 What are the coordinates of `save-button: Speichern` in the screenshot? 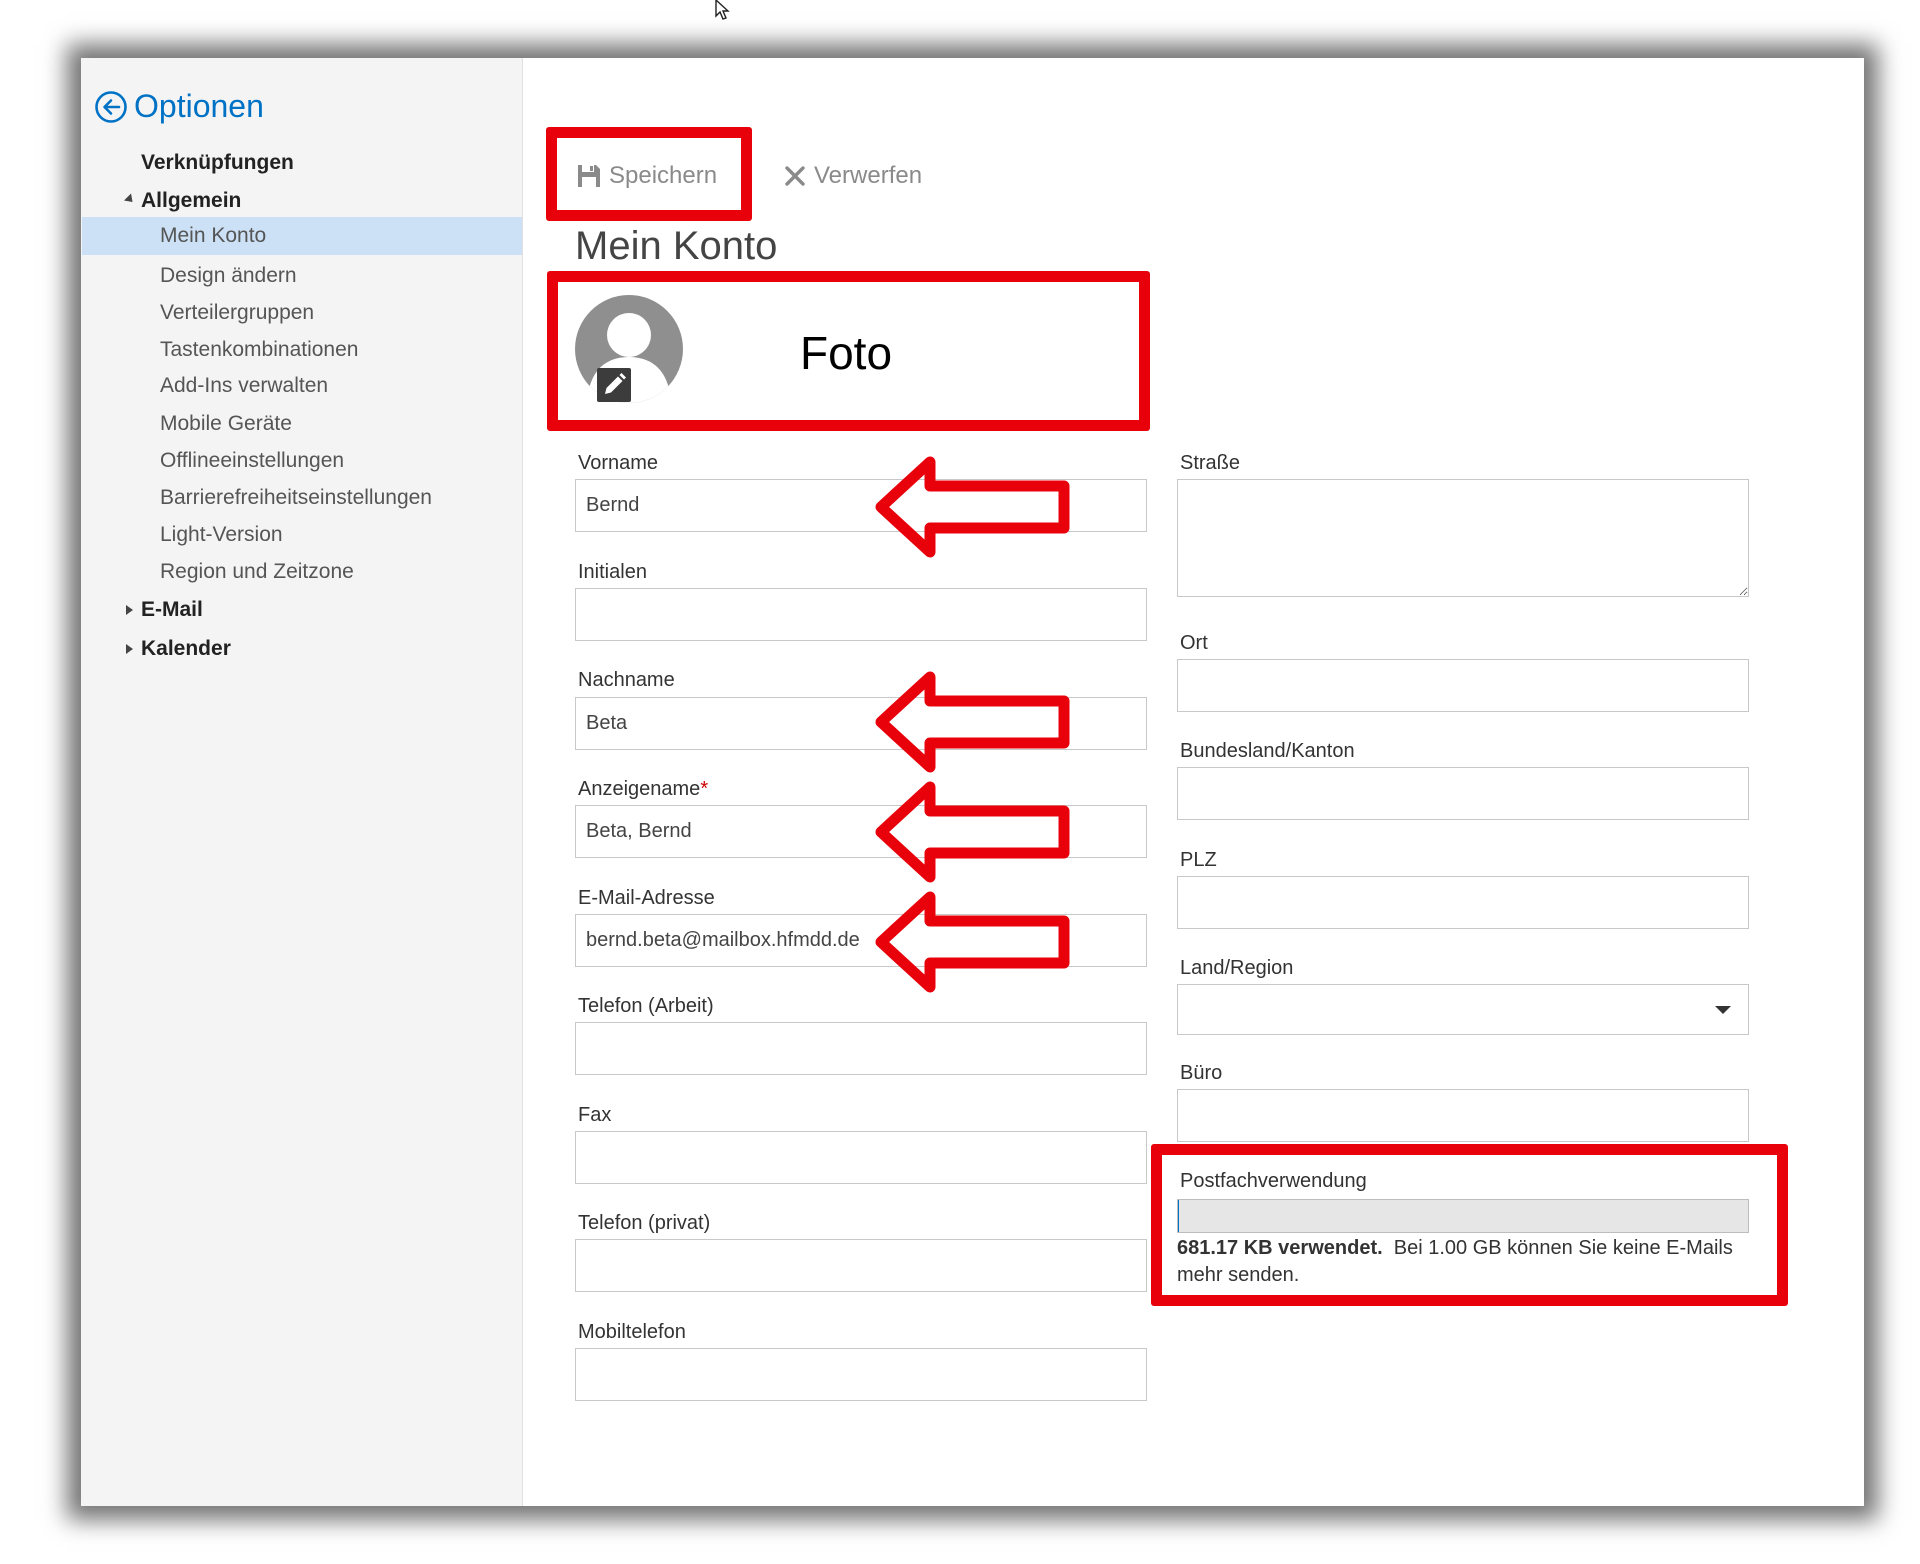 It's located at (647, 176).